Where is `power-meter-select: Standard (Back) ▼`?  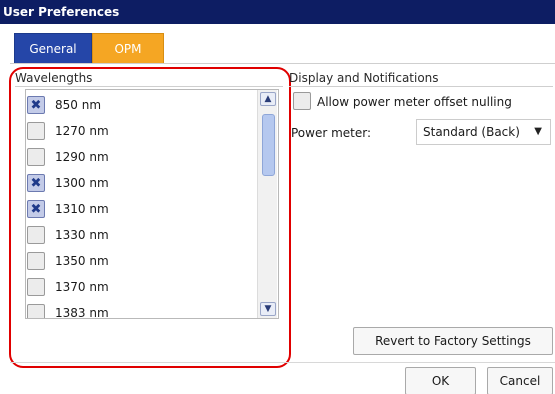 power-meter-select: Standard (Back) ▼ is located at coordinates (483, 132).